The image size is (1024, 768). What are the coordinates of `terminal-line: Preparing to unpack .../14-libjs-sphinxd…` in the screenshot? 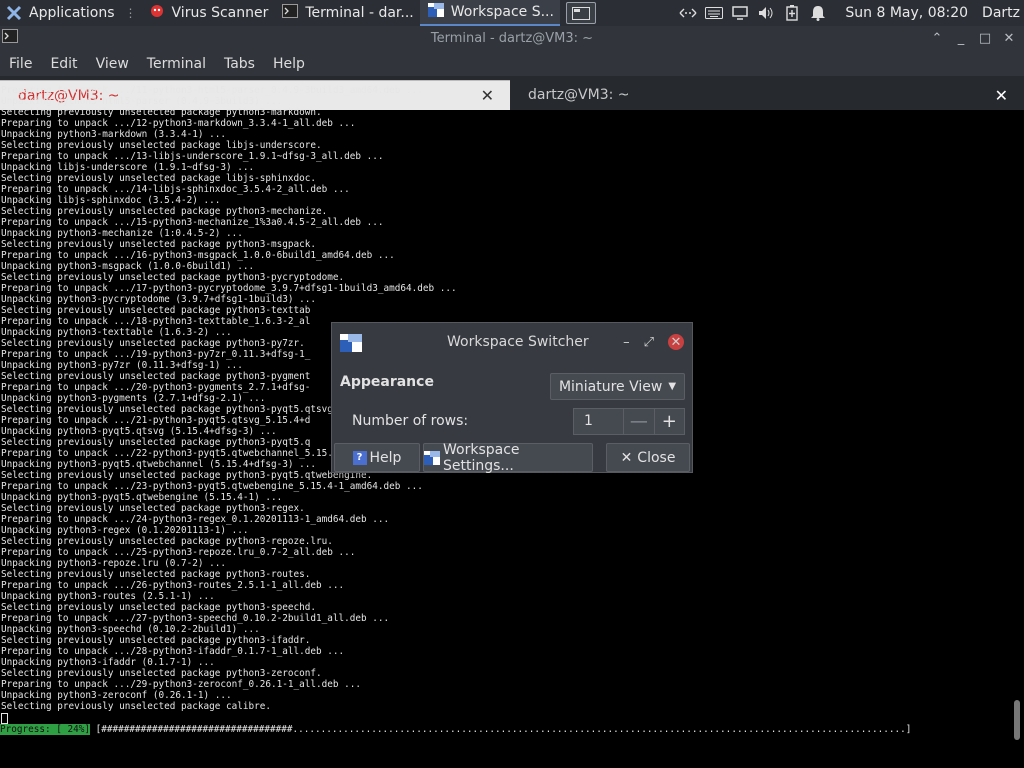 It's located at (175, 189).